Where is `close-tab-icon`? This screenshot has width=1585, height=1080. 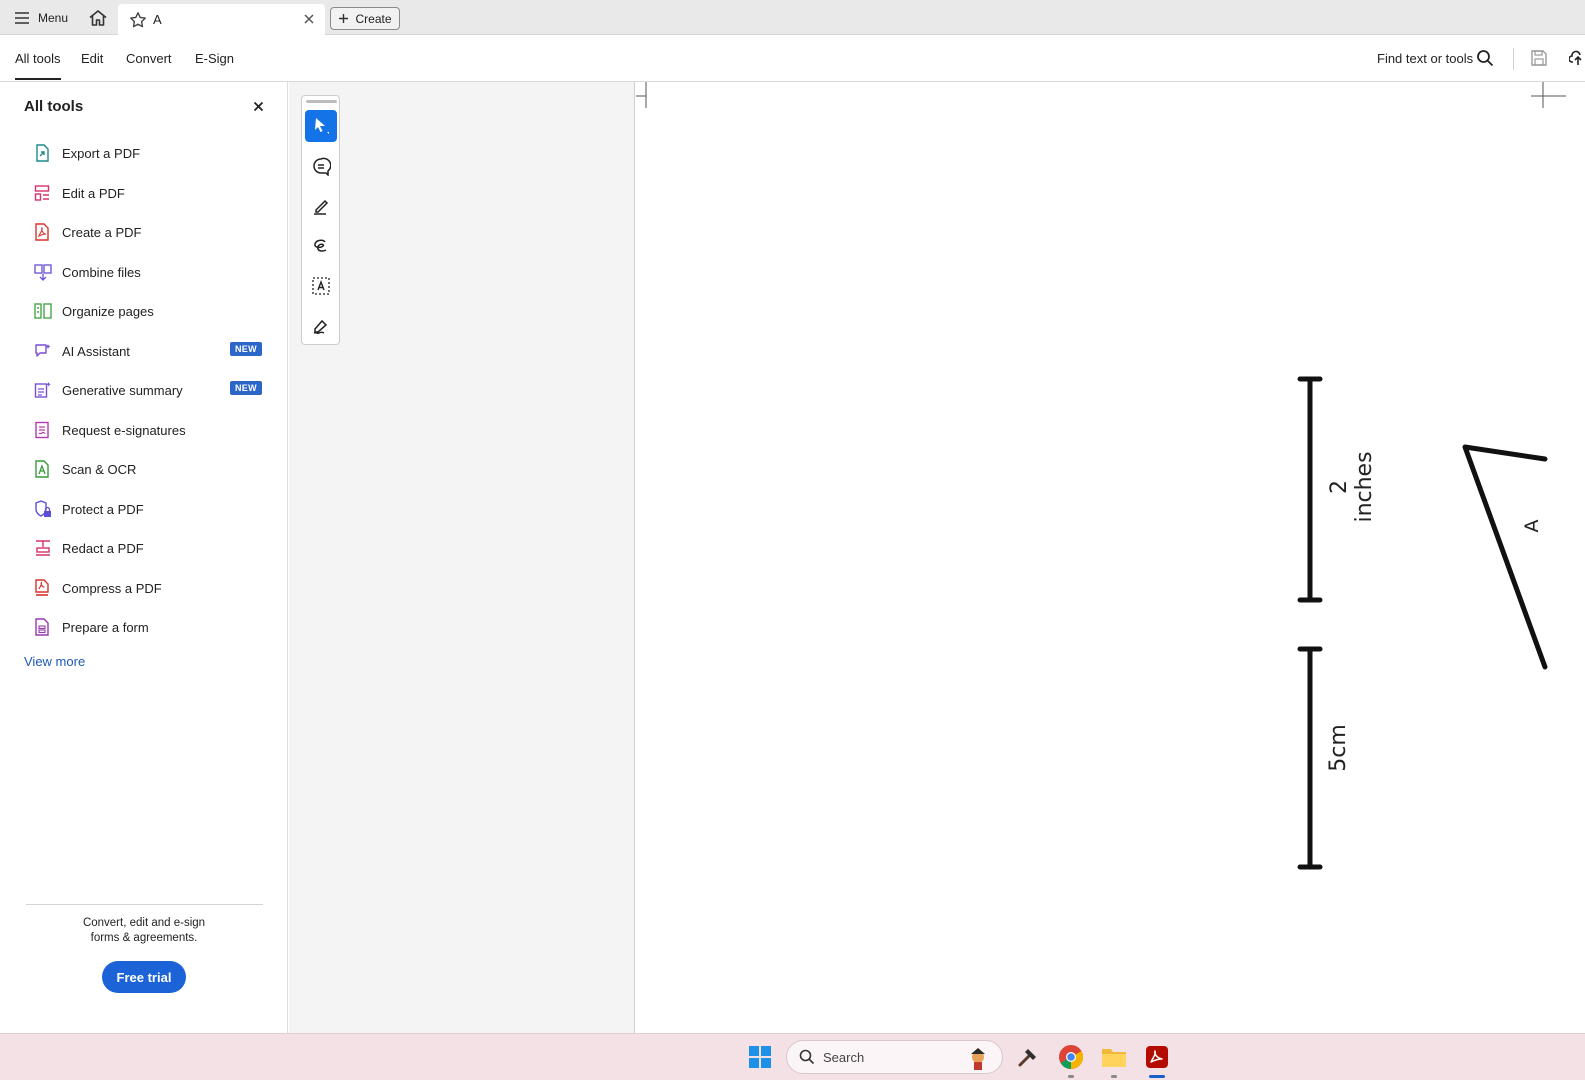 close-tab-icon is located at coordinates (309, 19).